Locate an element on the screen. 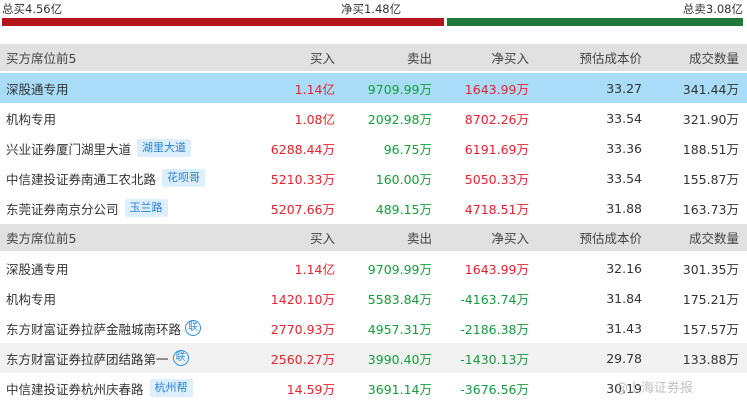 The image size is (747, 403). cost-value: 33.27 is located at coordinates (624, 88).